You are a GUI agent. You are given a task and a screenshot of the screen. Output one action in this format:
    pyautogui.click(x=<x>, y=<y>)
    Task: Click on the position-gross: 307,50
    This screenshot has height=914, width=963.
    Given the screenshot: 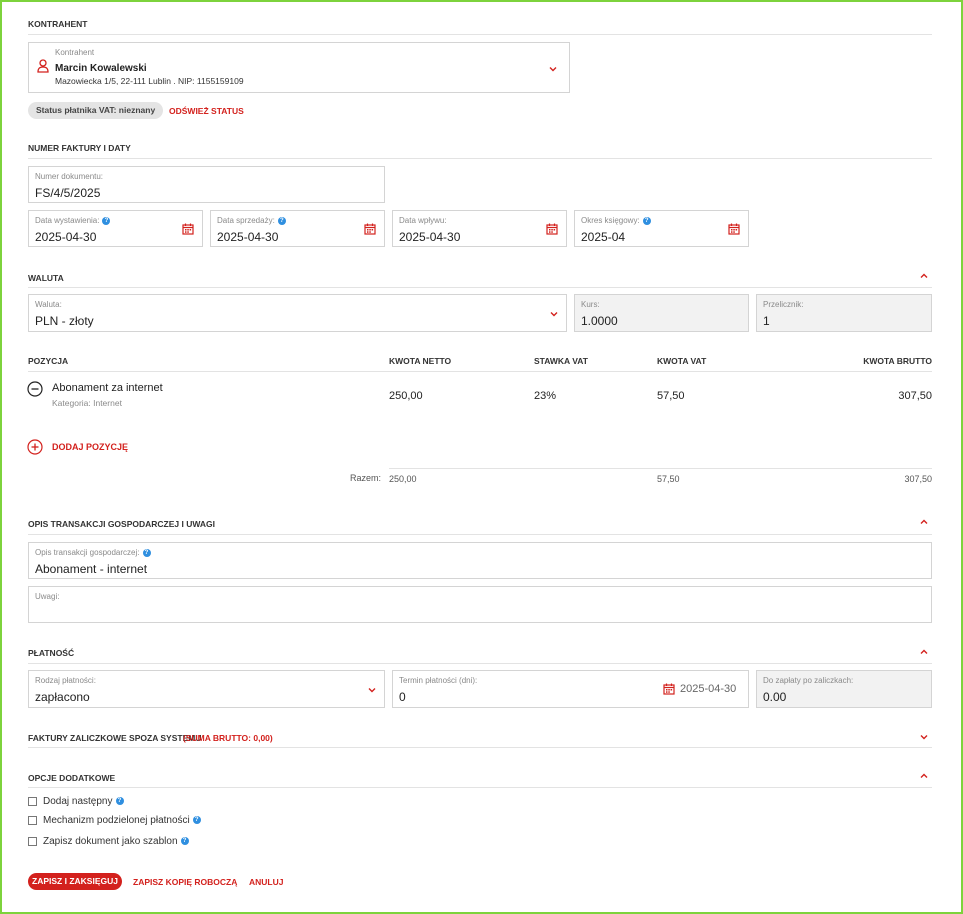 What is the action you would take?
    pyautogui.click(x=915, y=396)
    